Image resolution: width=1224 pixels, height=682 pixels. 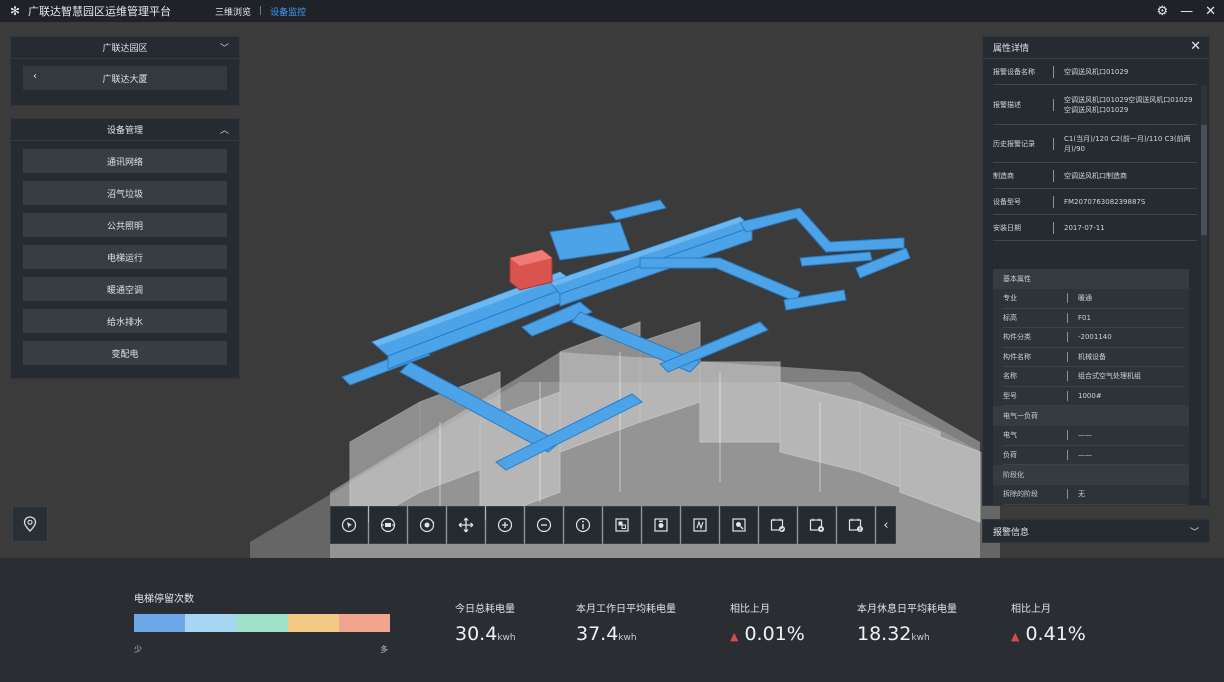 I want to click on zoom-in-icon, so click(x=505, y=525).